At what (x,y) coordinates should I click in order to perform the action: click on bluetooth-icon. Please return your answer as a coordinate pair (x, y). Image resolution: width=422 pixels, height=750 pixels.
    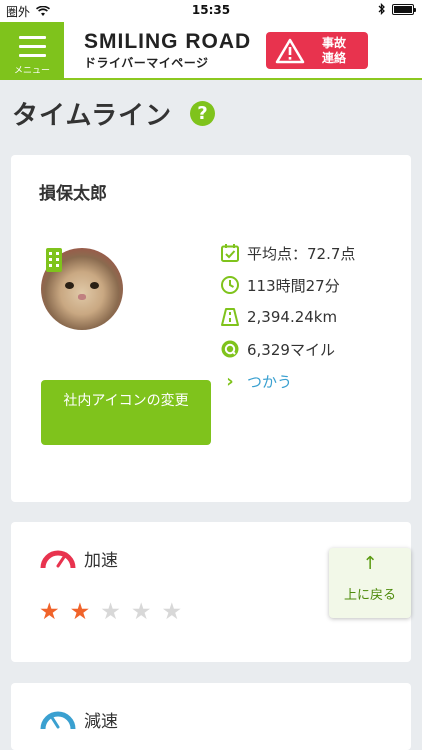
    Looking at the image, I should click on (381, 9).